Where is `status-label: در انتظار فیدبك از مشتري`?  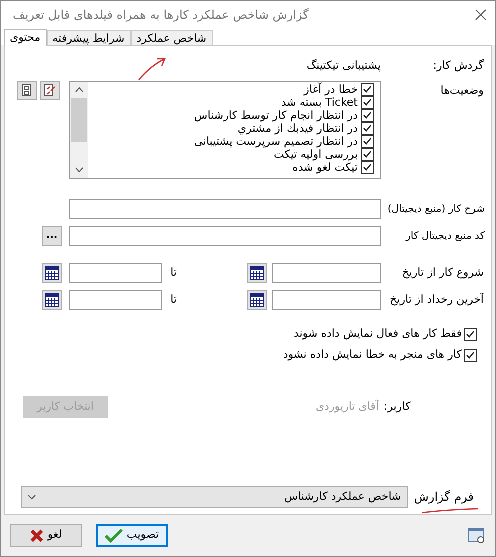 status-label: در انتظار فیدبك از مشتري is located at coordinates (298, 128).